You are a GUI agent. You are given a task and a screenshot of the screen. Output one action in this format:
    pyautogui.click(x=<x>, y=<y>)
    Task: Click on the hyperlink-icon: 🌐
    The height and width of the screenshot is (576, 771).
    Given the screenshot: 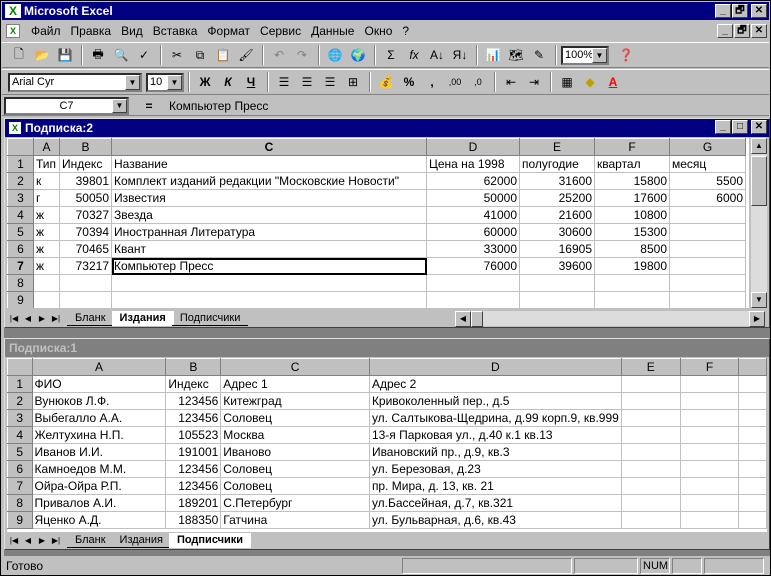 What is the action you would take?
    pyautogui.click(x=335, y=55)
    